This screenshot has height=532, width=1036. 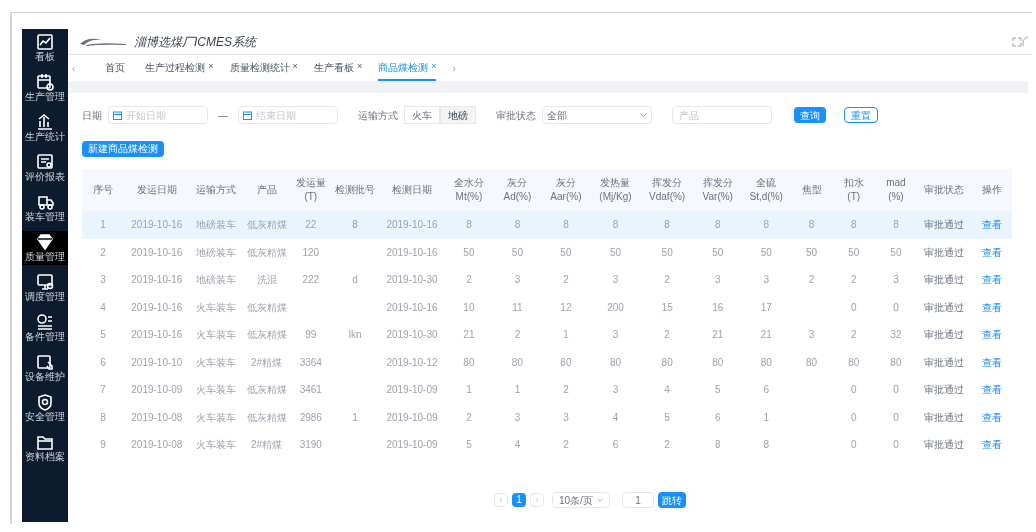 I want to click on column-header: 灰分 Ad(%), so click(x=517, y=190).